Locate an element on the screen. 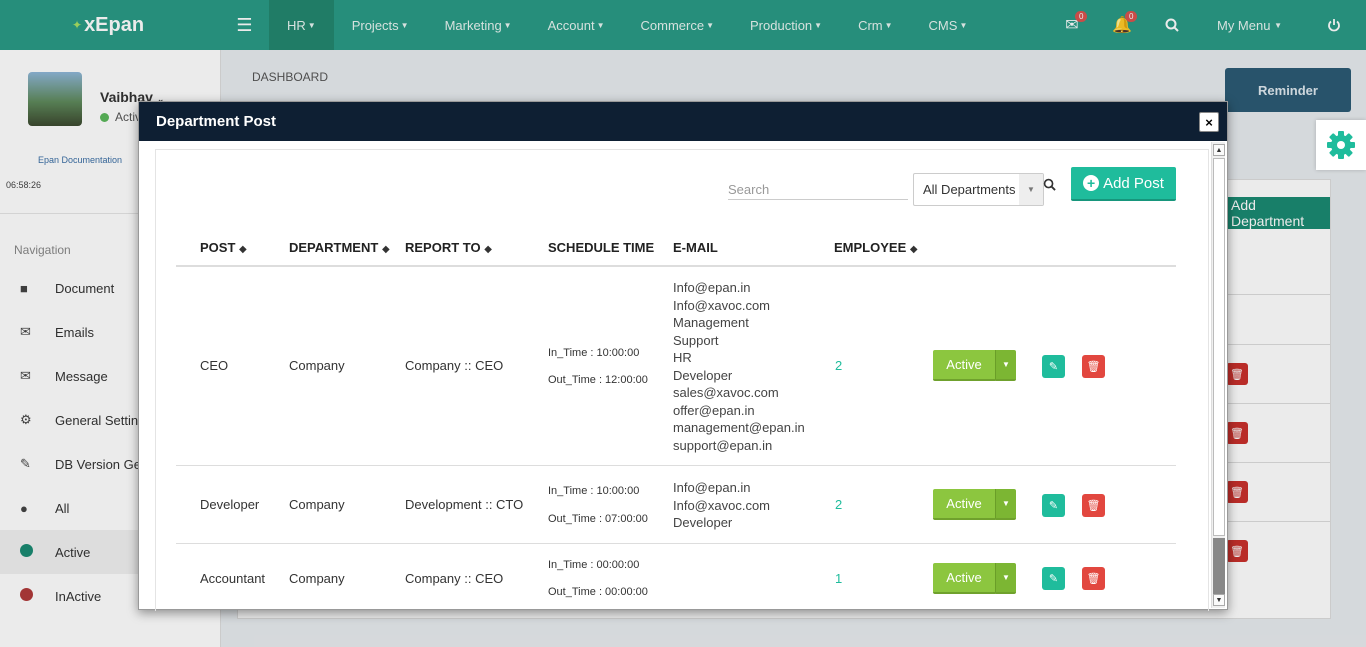  modal-header: Department Post × is located at coordinates (683, 121).